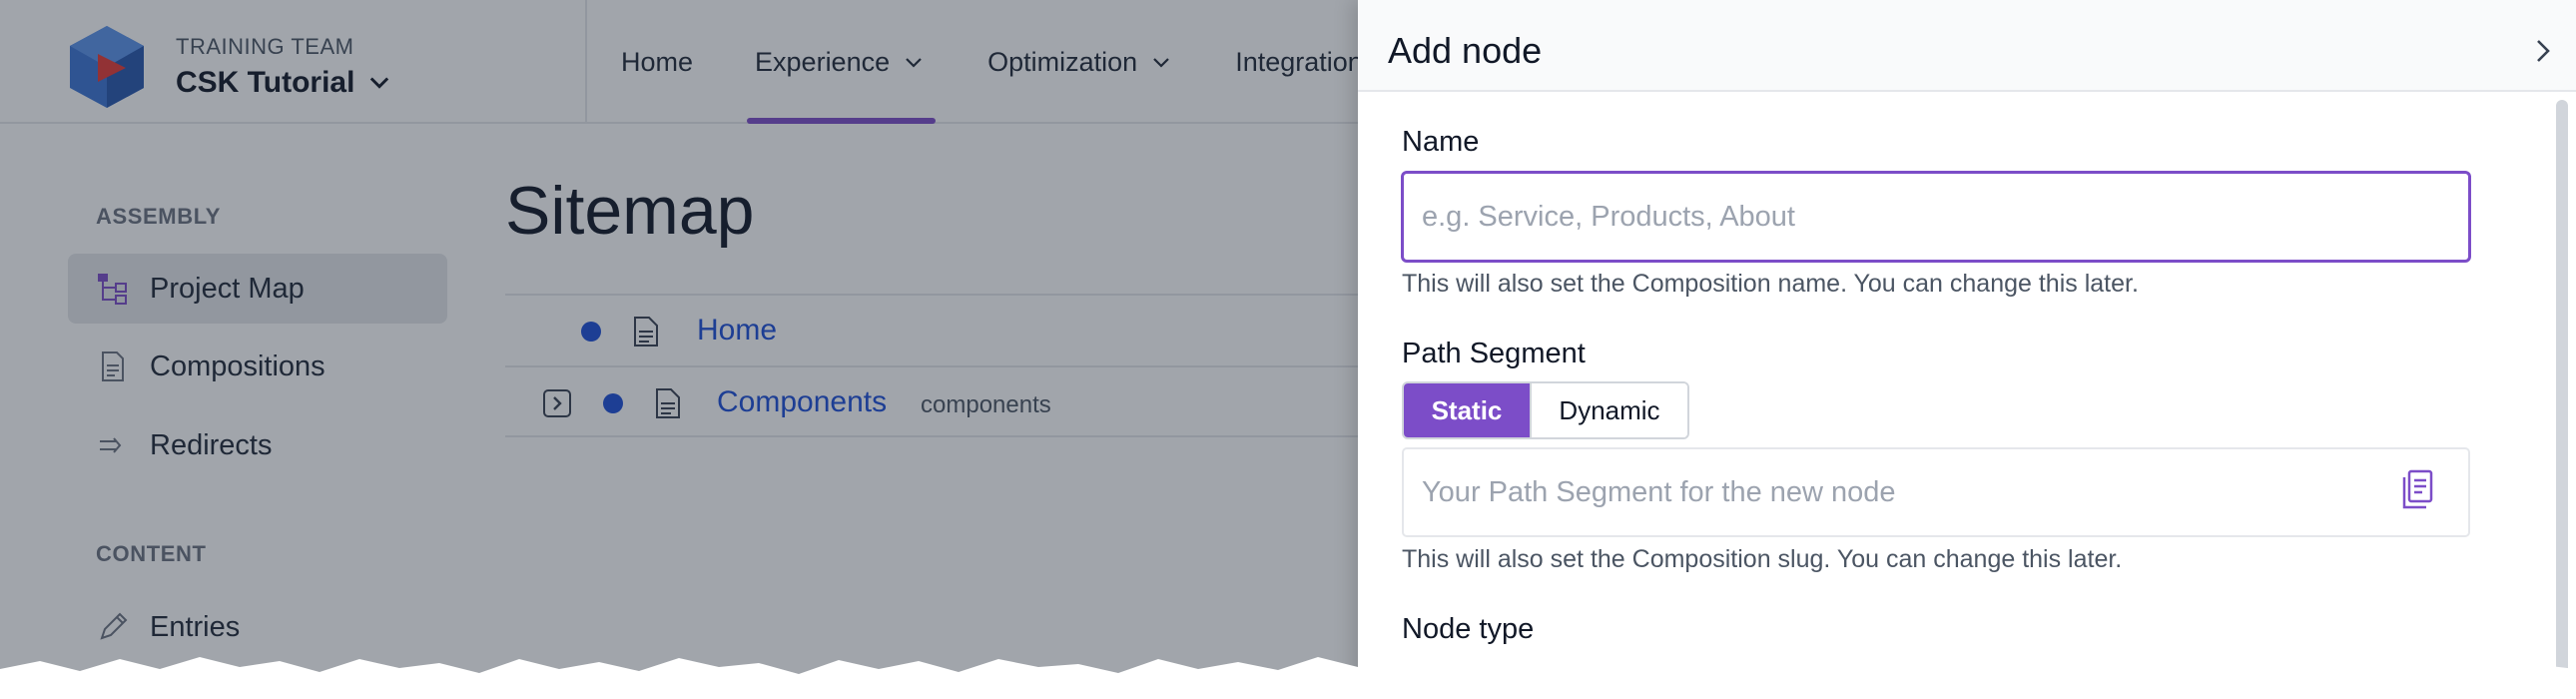 This screenshot has height=699, width=2576. Describe the element at coordinates (1608, 410) in the screenshot. I see `dynamic-toggle-button: Dynamic` at that location.